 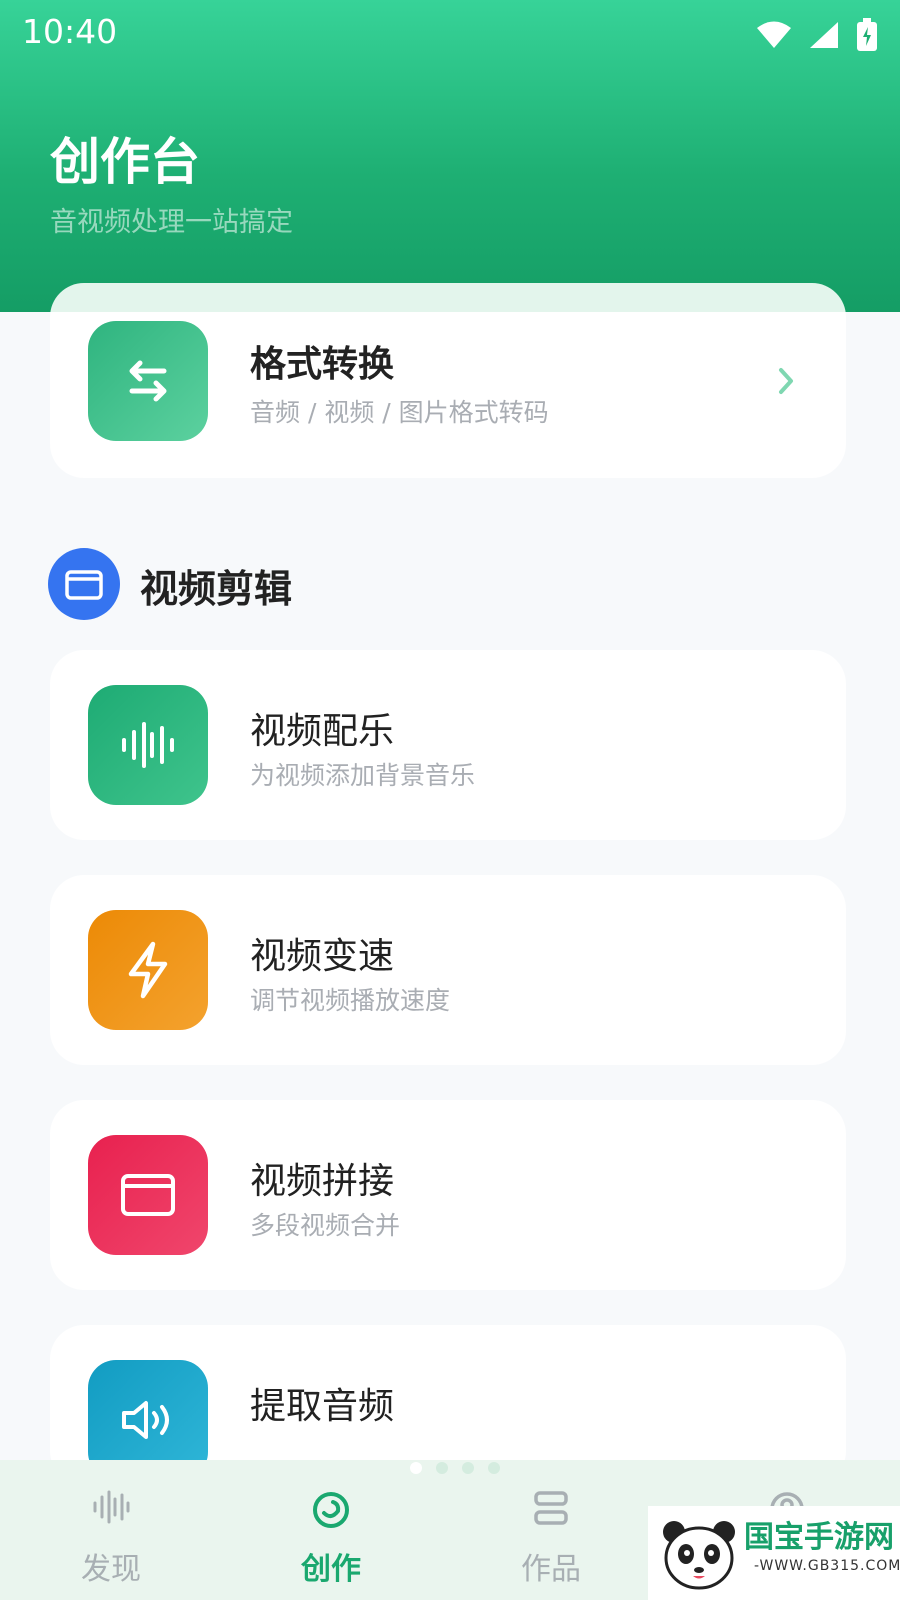 I want to click on battery-icon, so click(x=867, y=34).